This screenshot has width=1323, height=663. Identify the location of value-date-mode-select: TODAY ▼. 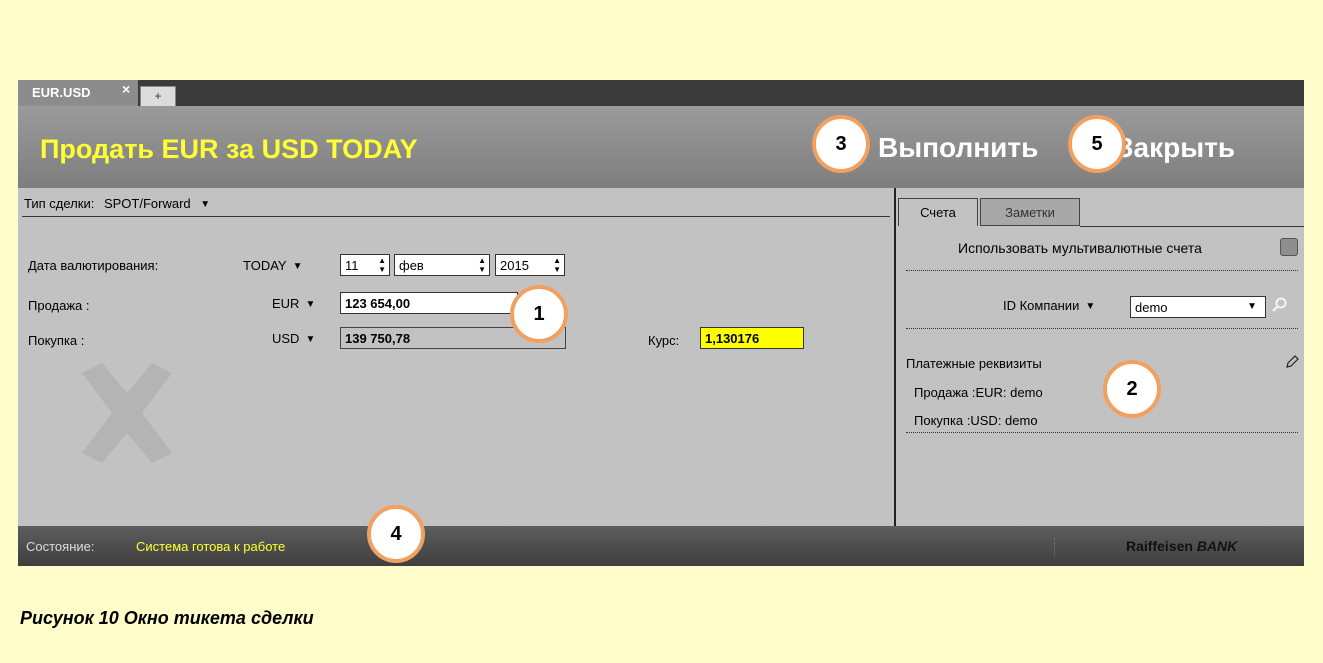
(273, 265).